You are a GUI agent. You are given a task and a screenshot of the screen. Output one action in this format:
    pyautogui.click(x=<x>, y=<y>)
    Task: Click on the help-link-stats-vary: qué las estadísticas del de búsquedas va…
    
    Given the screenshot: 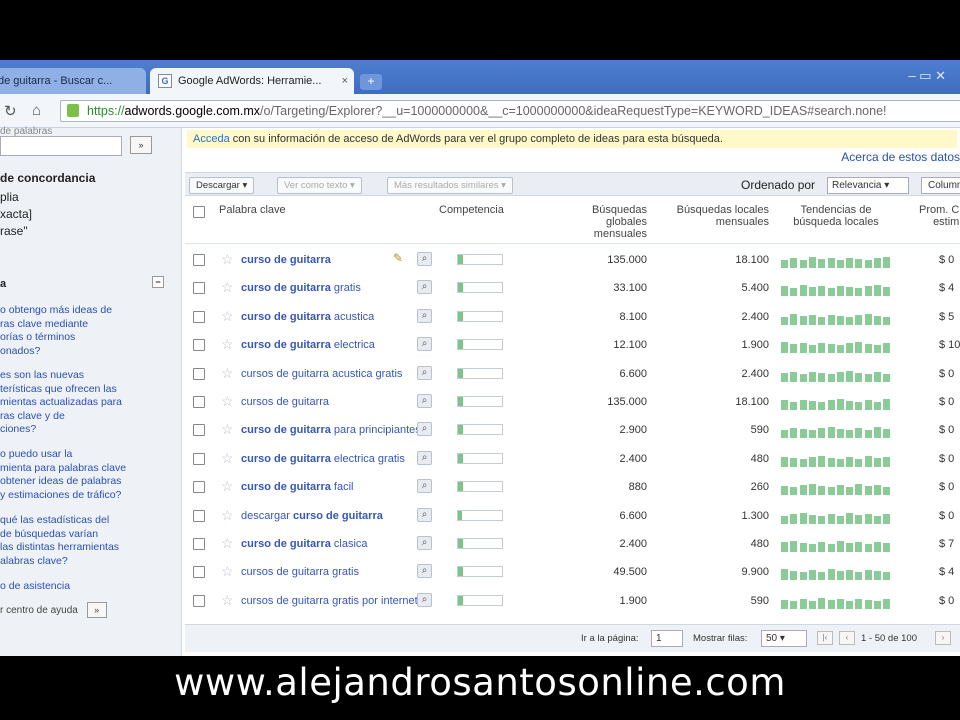 What is the action you would take?
    pyautogui.click(x=80, y=541)
    